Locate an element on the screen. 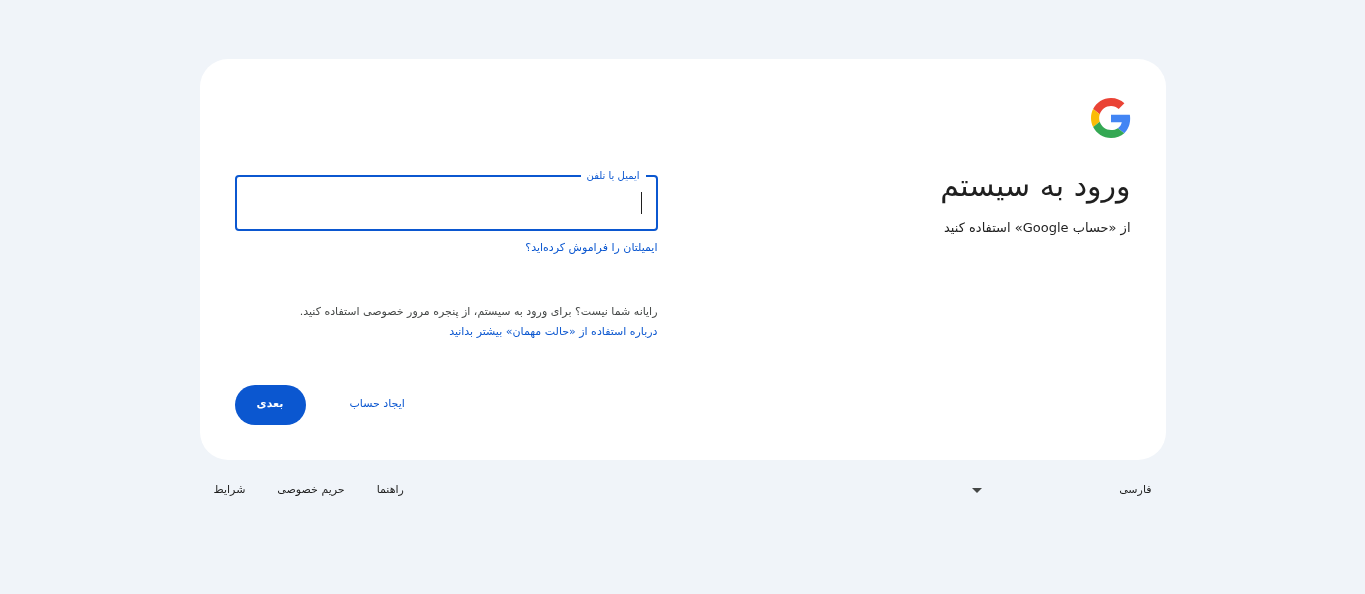  field-label: ایمیل یا تلفن is located at coordinates (613, 175).